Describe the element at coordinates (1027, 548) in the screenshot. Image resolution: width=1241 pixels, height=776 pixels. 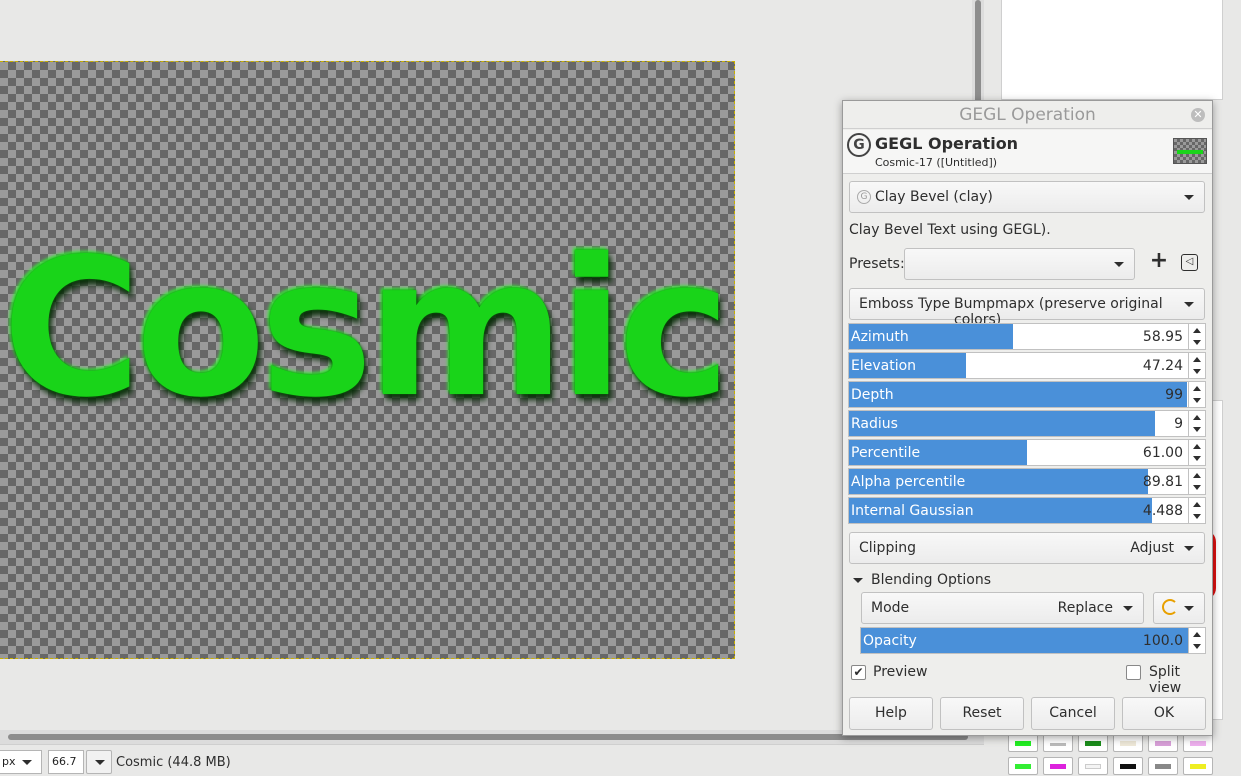
I see `clipping-select: Clipping Adjust` at that location.